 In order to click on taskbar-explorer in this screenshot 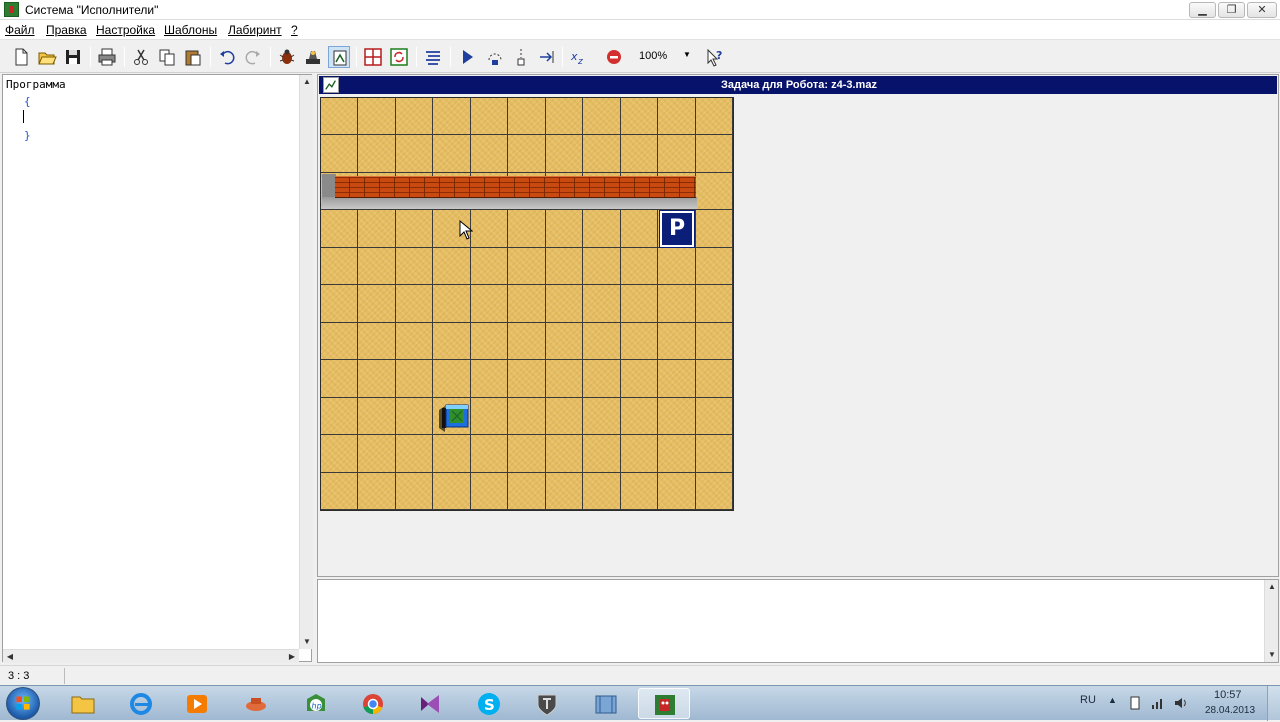, I will do `click(83, 703)`.